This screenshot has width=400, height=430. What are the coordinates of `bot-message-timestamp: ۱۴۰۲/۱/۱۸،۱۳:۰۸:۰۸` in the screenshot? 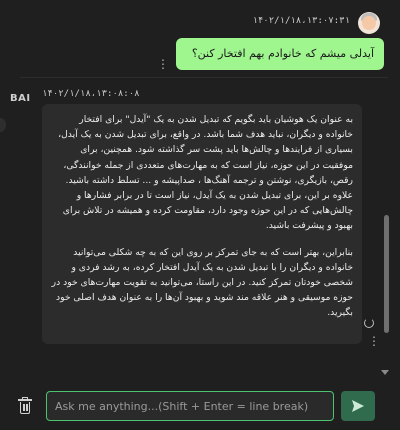 It's located at (91, 94).